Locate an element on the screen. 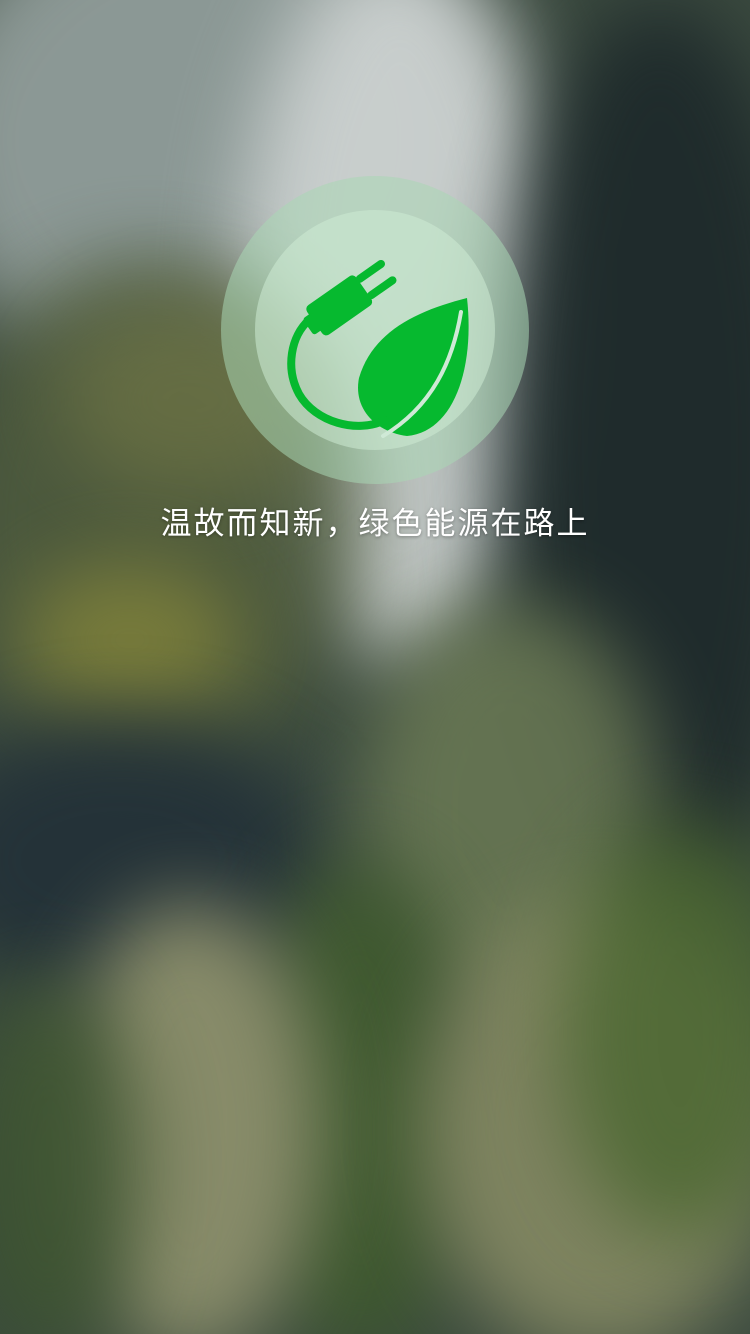 The height and width of the screenshot is (1334, 750). app-logo-inner-circle is located at coordinates (375, 330).